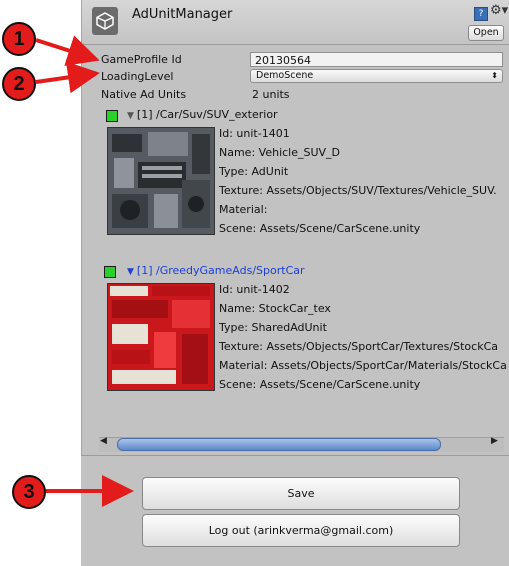 The height and width of the screenshot is (566, 509). What do you see at coordinates (67, 50) in the screenshot?
I see `callout-1-arrow` at bounding box center [67, 50].